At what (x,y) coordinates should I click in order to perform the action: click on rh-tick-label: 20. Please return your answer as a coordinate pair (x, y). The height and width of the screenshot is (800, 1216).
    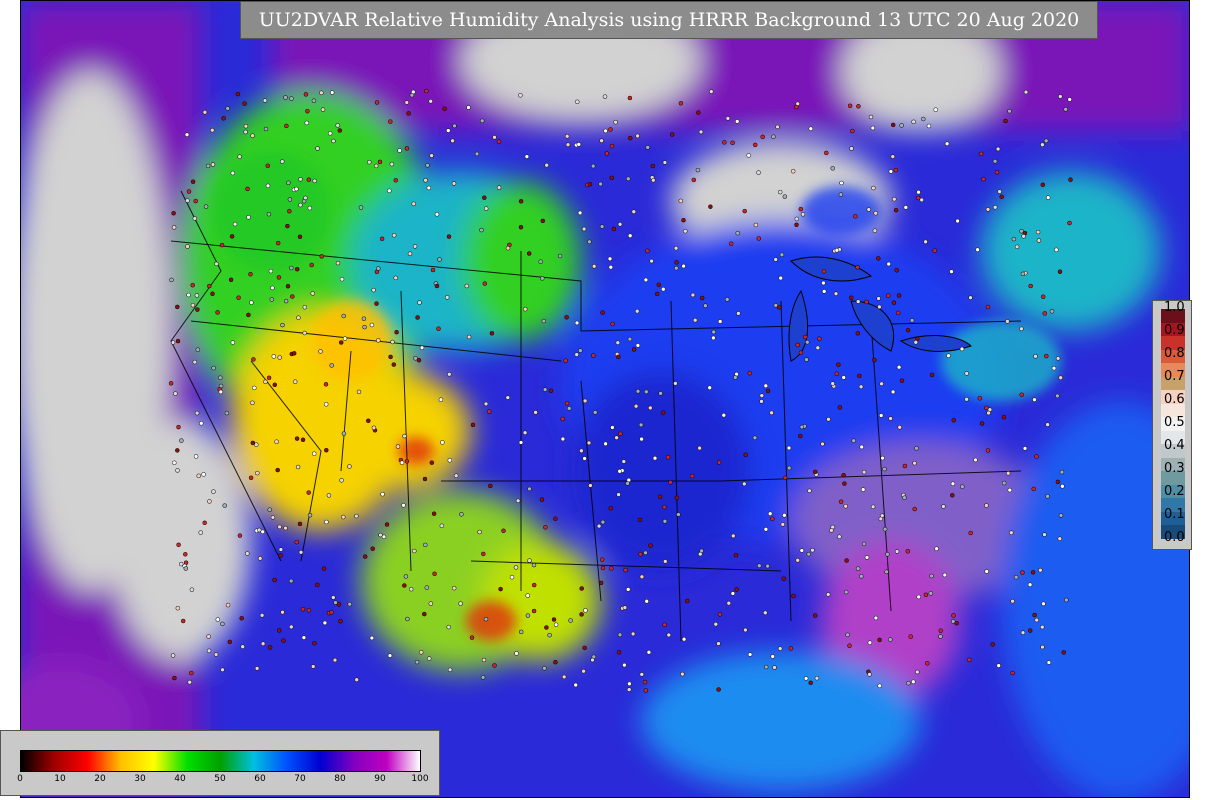
    Looking at the image, I should click on (100, 779).